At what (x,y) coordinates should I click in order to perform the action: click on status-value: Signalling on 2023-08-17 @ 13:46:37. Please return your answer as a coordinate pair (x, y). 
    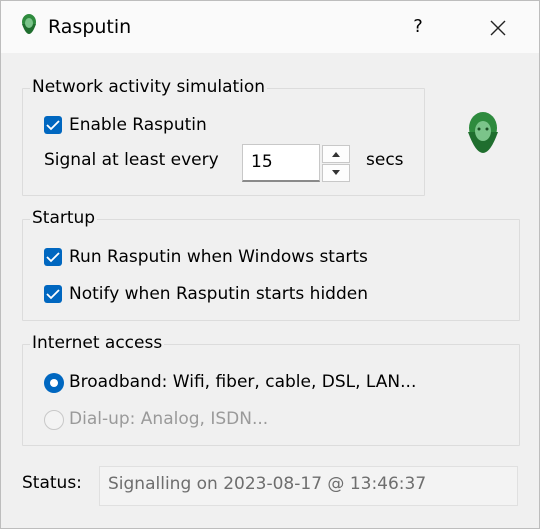
    Looking at the image, I should click on (267, 484).